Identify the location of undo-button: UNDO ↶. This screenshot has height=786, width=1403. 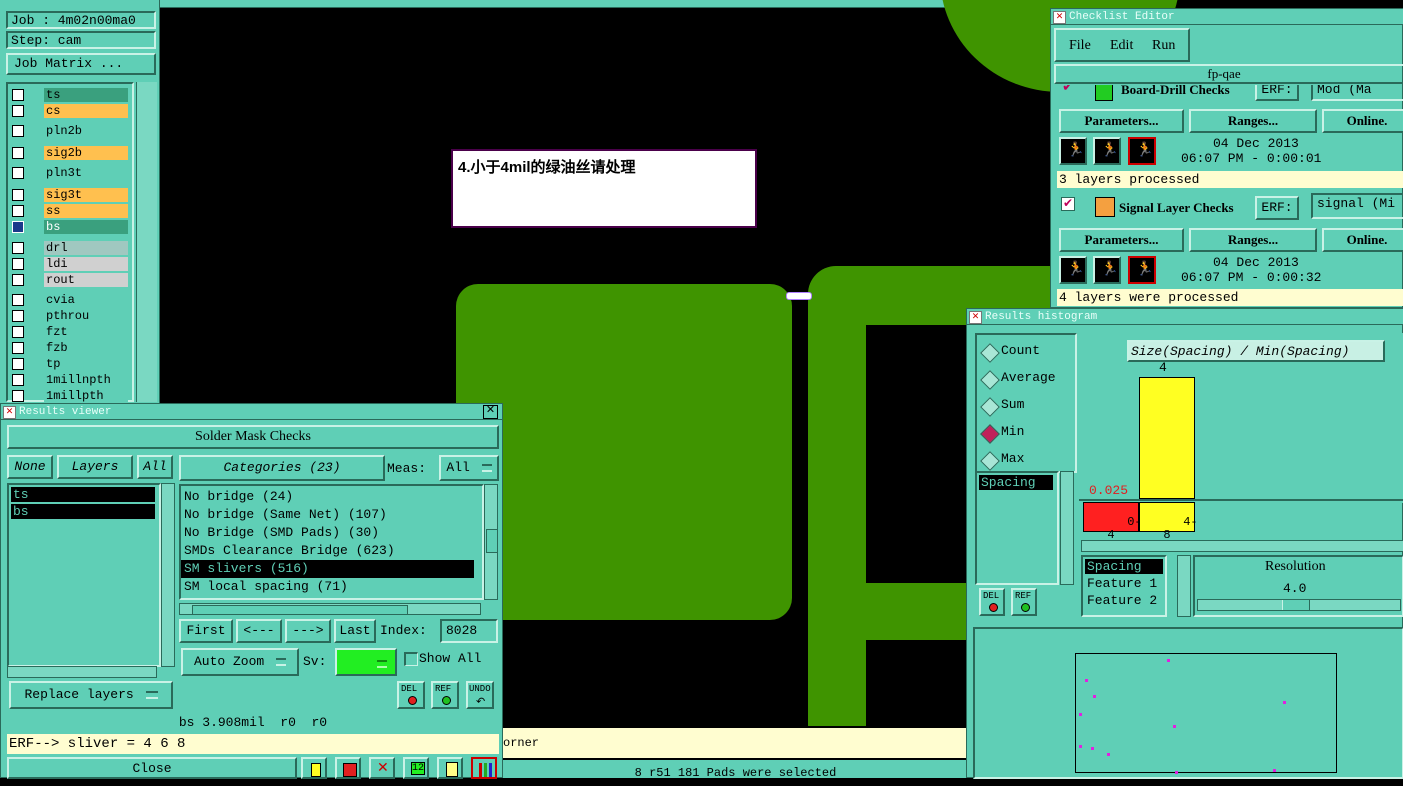
(480, 695).